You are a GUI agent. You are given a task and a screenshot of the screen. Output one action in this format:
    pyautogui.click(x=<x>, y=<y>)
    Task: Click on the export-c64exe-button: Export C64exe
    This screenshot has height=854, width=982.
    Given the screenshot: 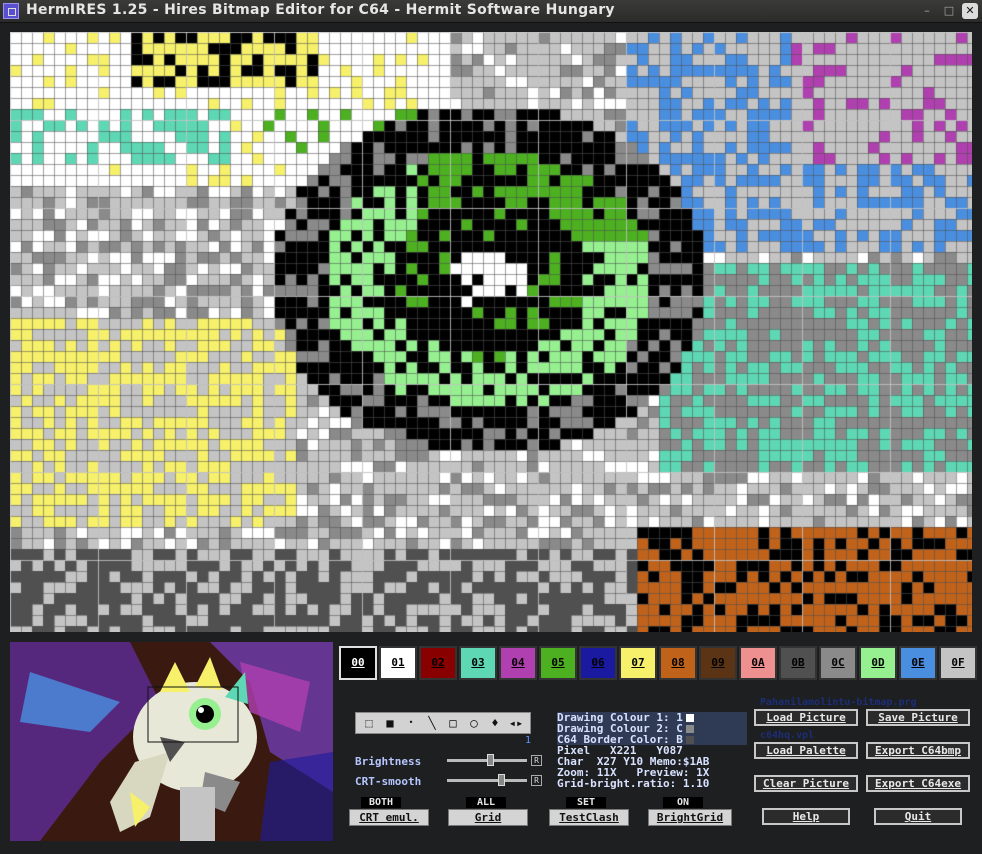 What is the action you would take?
    pyautogui.click(x=918, y=783)
    